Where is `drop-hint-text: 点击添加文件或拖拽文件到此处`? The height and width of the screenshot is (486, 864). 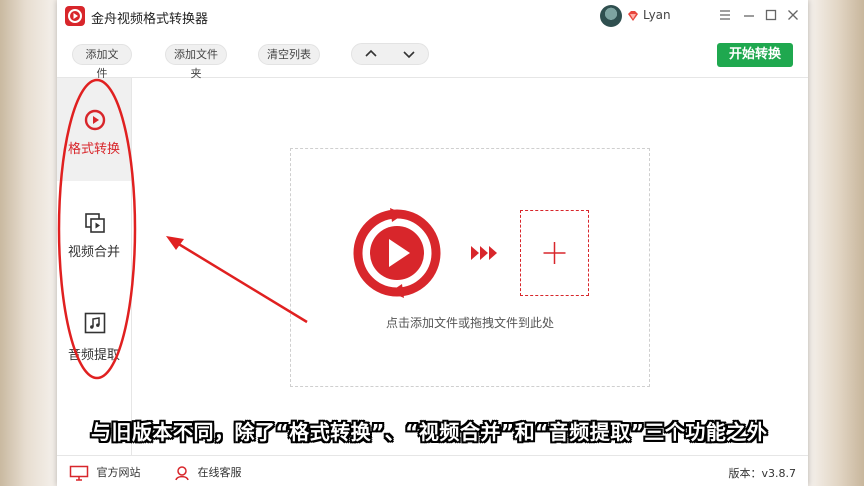
drop-hint-text: 点击添加文件或拖拽文件到此处 is located at coordinates (469, 323).